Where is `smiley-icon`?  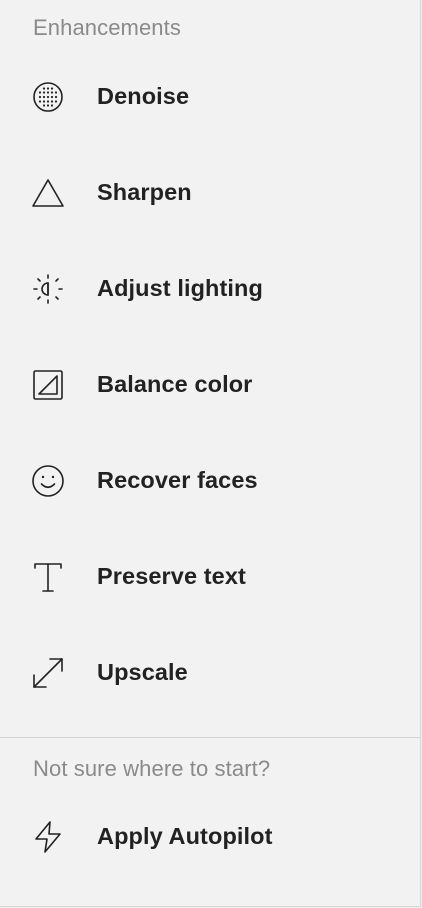 smiley-icon is located at coordinates (48, 481).